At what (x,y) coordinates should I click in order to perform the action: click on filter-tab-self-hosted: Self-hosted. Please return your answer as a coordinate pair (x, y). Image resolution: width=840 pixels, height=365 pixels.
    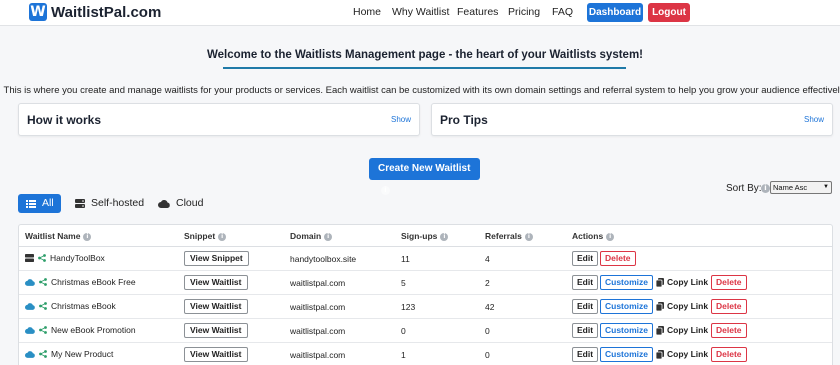
    Looking at the image, I should click on (109, 203).